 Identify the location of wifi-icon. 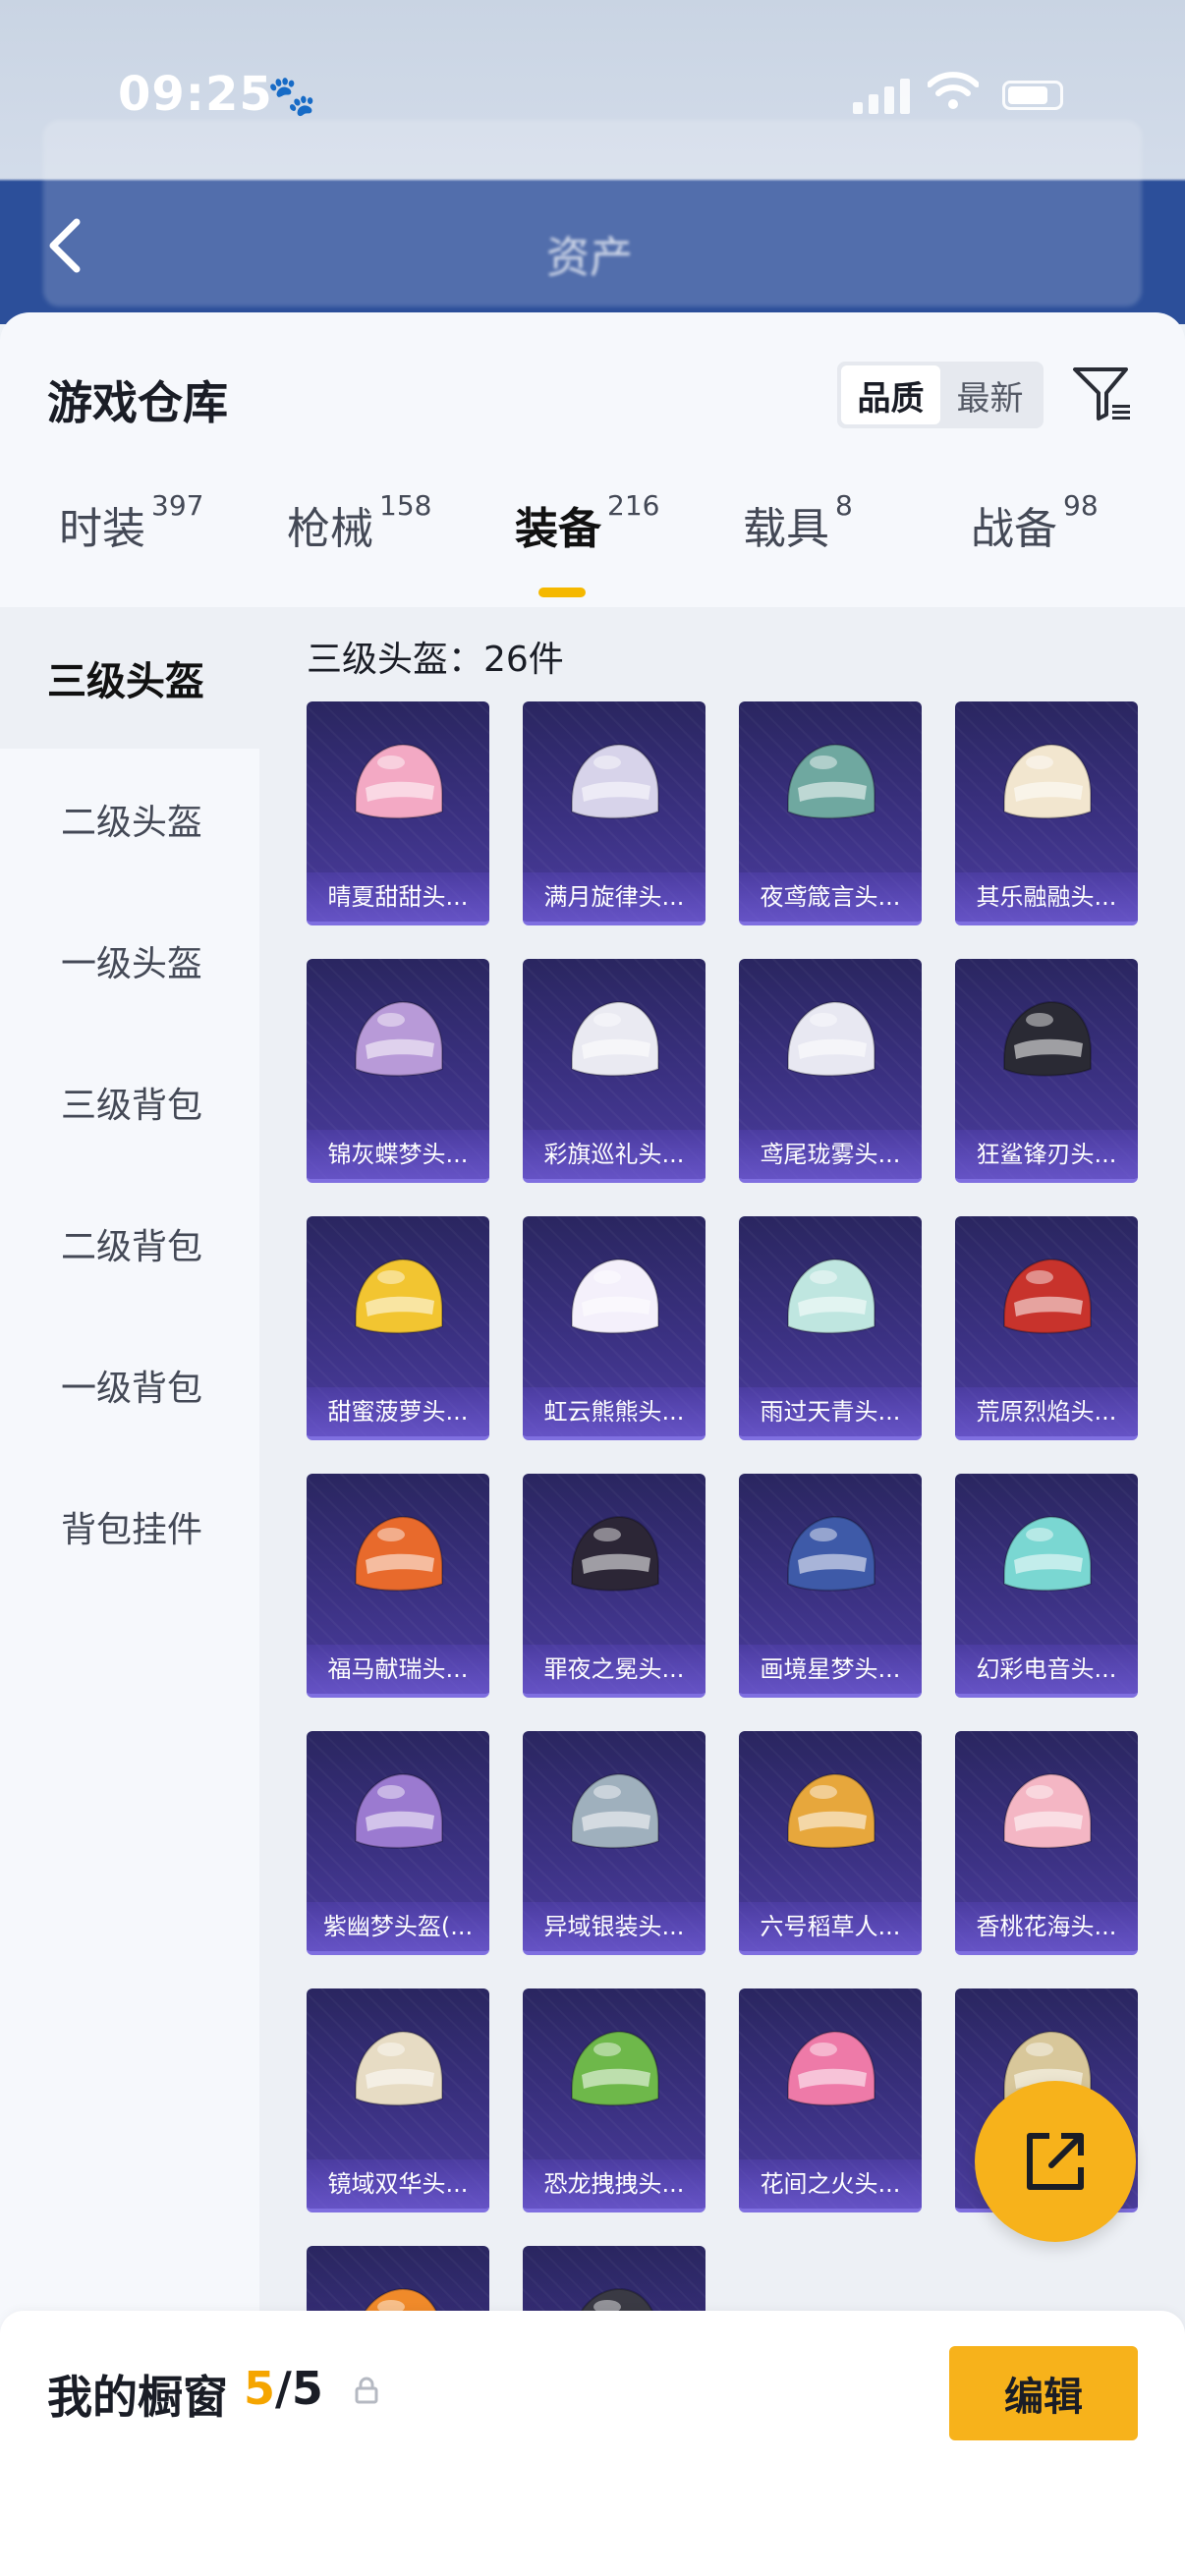
(954, 90).